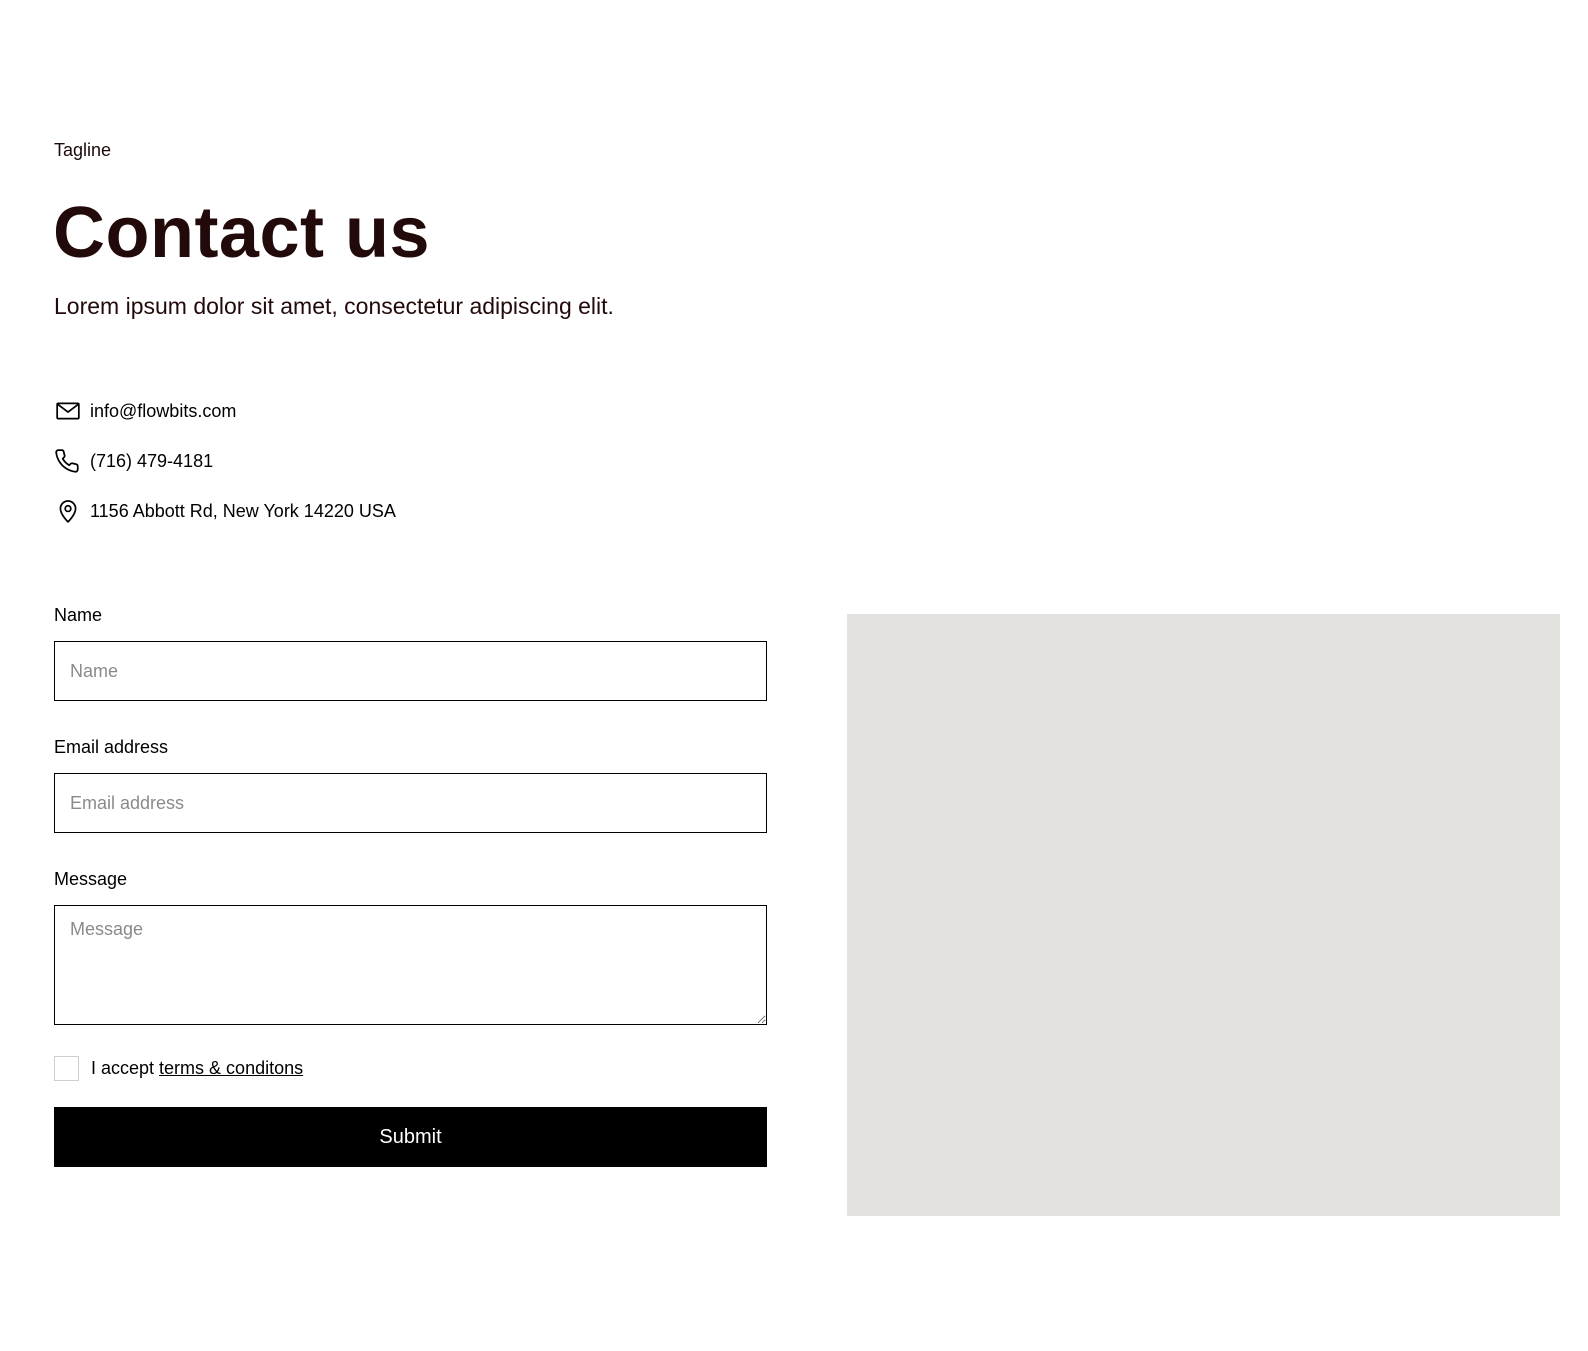 Image resolution: width=1588 pixels, height=1351 pixels. What do you see at coordinates (66, 1068) in the screenshot?
I see `terms-checkbox` at bounding box center [66, 1068].